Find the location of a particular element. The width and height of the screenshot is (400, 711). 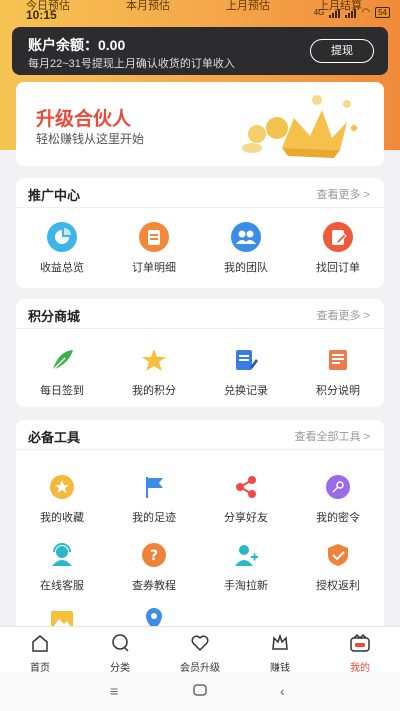

my-team-item: 我的团队 is located at coordinates (246, 248).